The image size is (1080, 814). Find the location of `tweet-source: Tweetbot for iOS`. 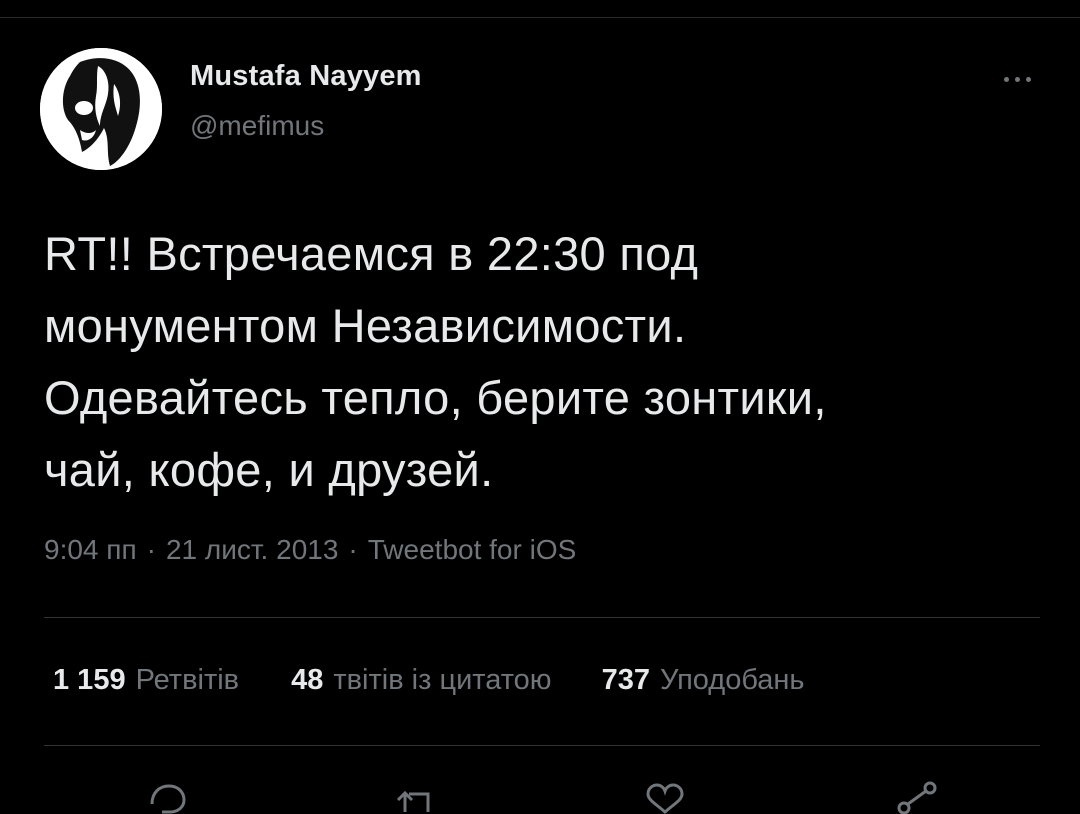

tweet-source: Tweetbot for iOS is located at coordinates (472, 550).